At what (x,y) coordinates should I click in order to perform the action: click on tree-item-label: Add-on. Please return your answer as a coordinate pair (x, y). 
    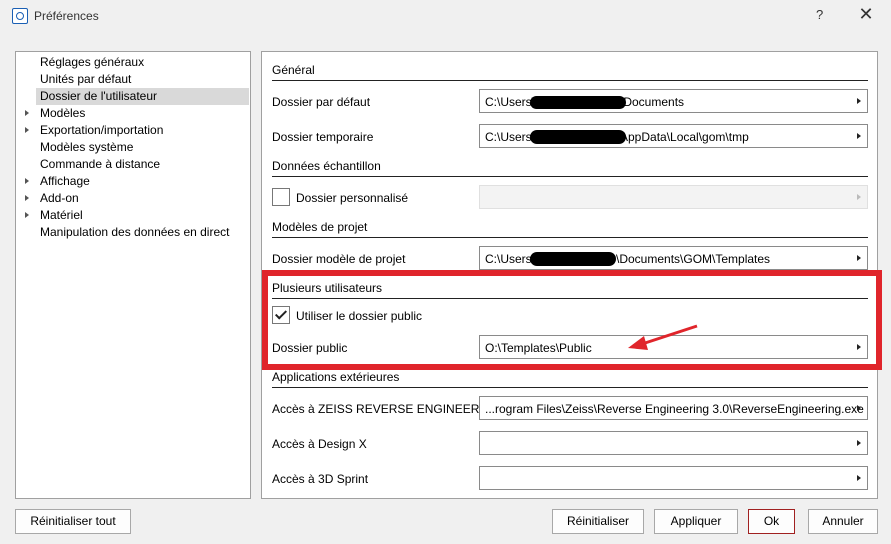
    Looking at the image, I should click on (59, 198).